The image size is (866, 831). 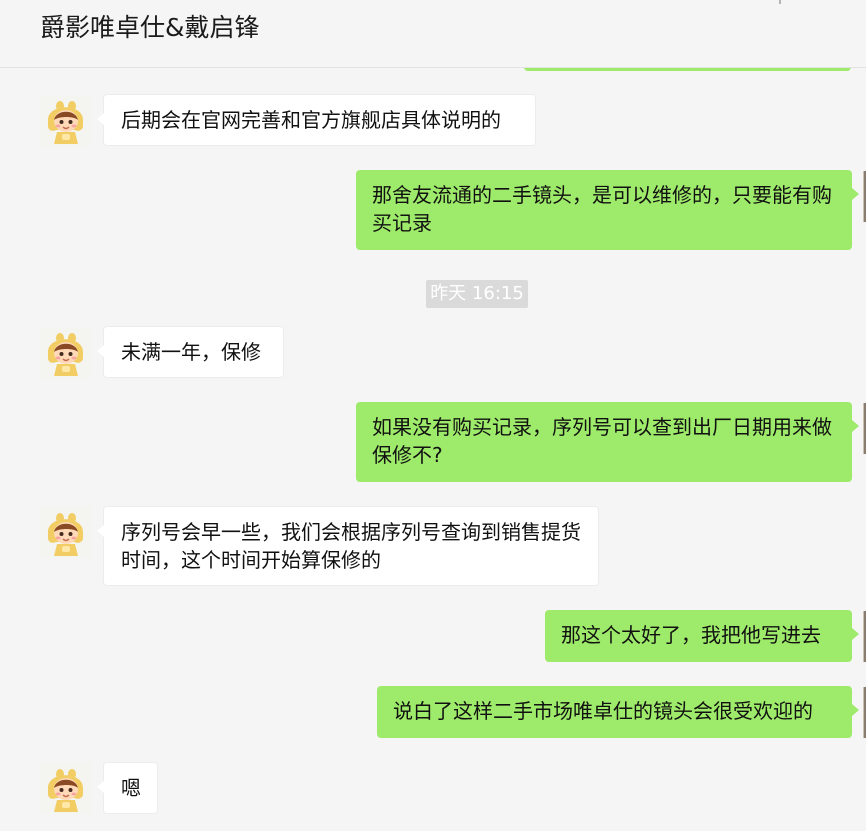 What do you see at coordinates (691, 635) in the screenshot?
I see `message-text: 那这个太好了，我把他写进去` at bounding box center [691, 635].